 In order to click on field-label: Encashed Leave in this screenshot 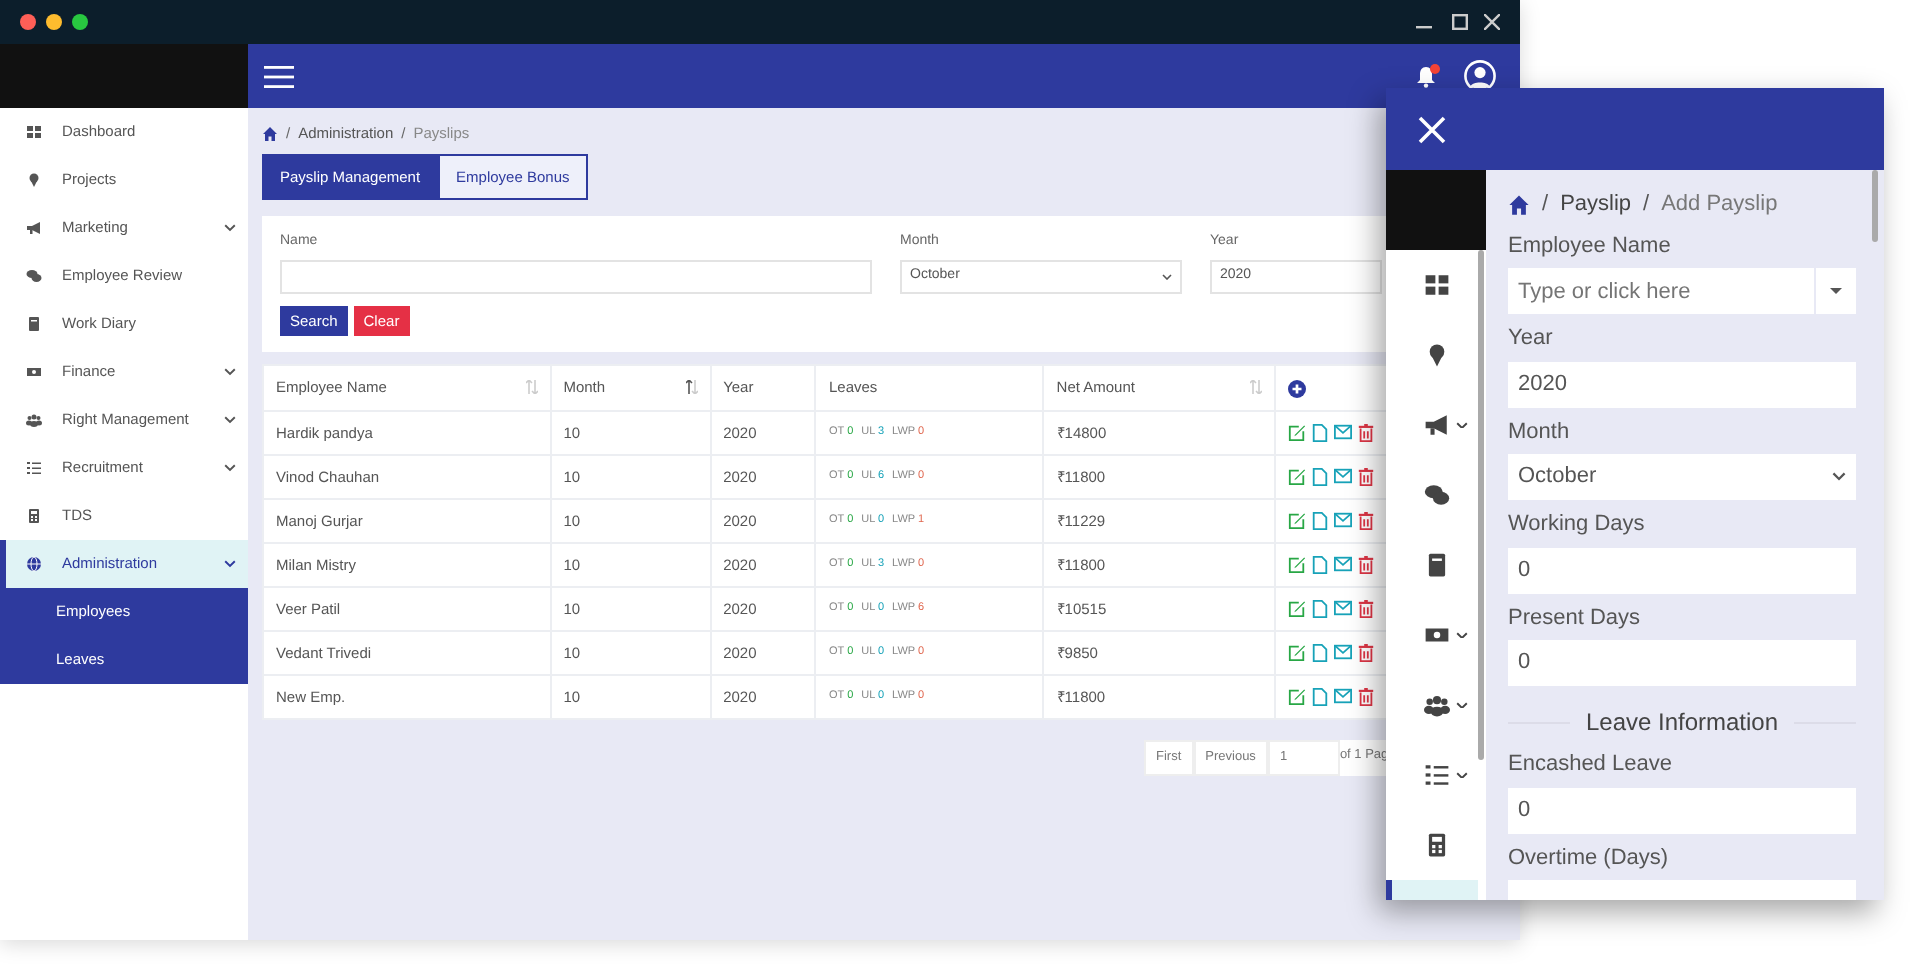, I will do `click(1591, 765)`.